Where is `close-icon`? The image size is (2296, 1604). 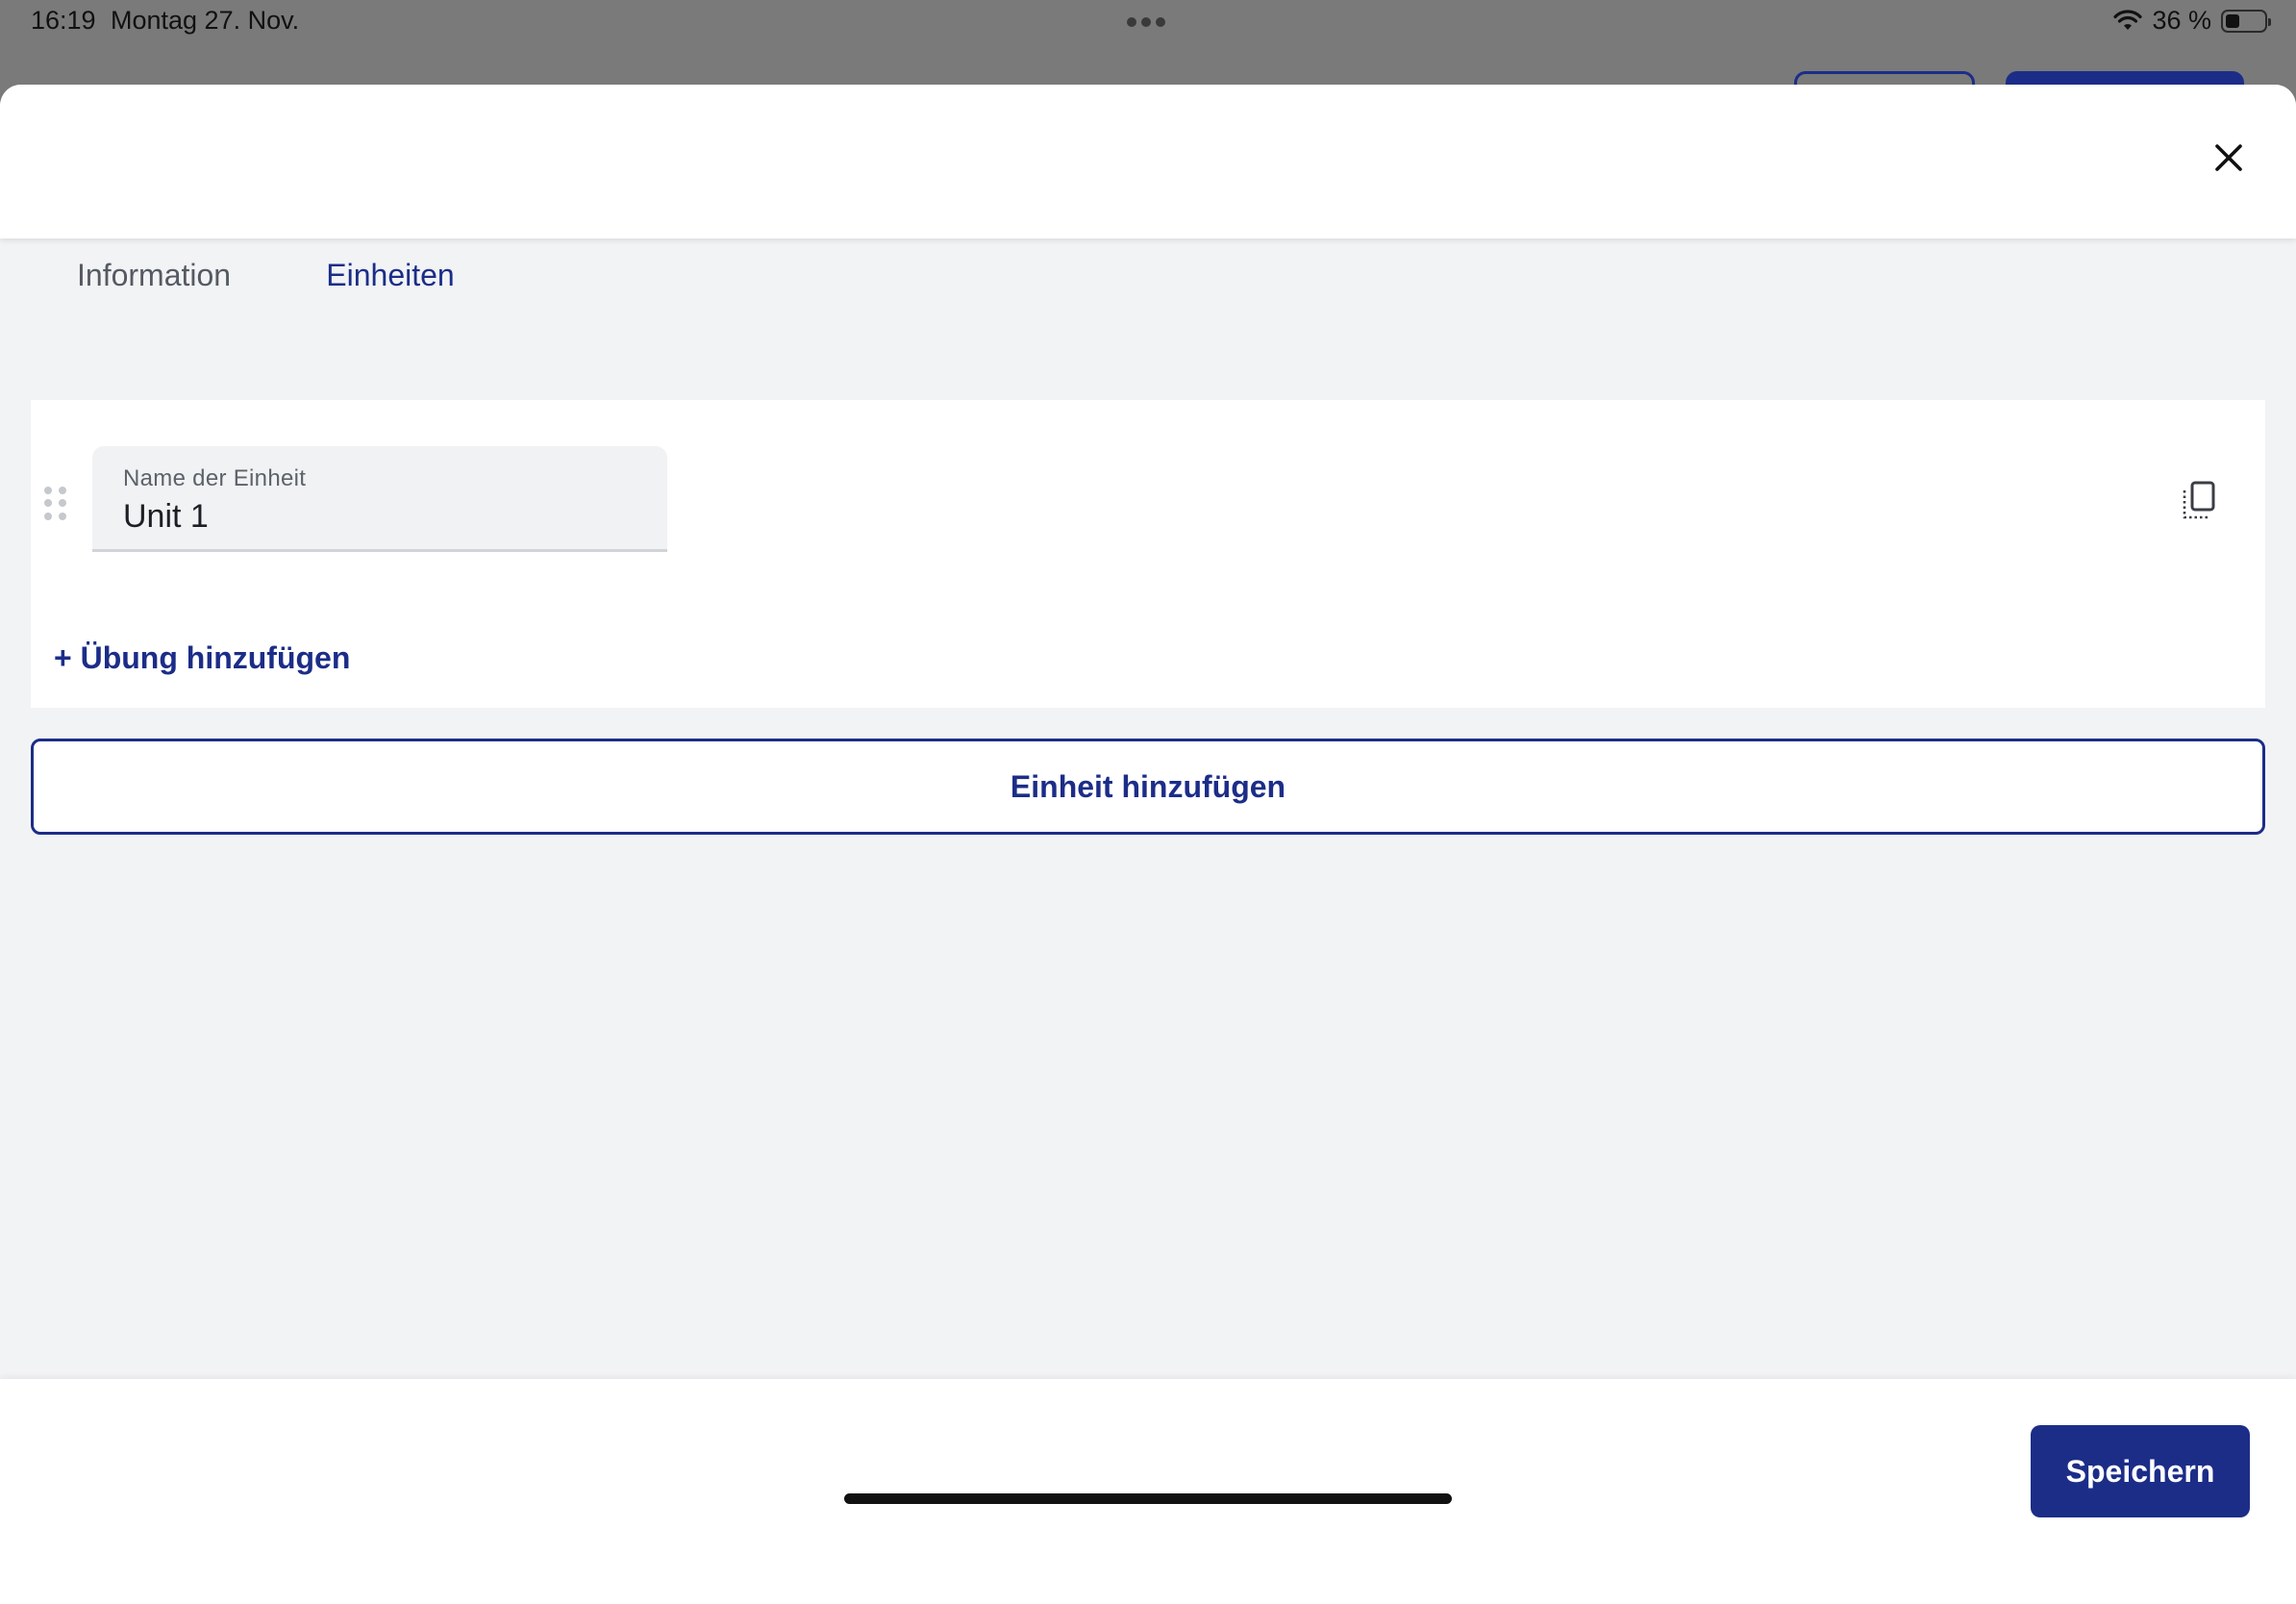 close-icon is located at coordinates (2228, 157).